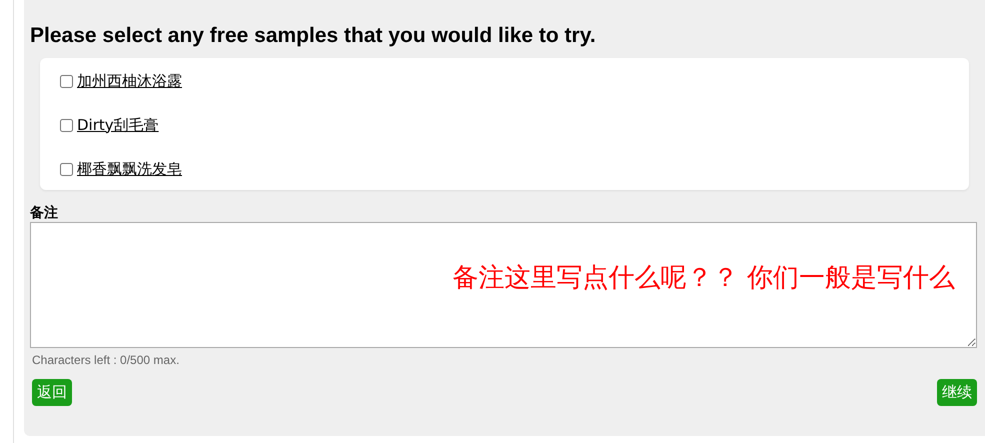  Describe the element at coordinates (44, 213) in the screenshot. I see `notes-label: 备注` at that location.